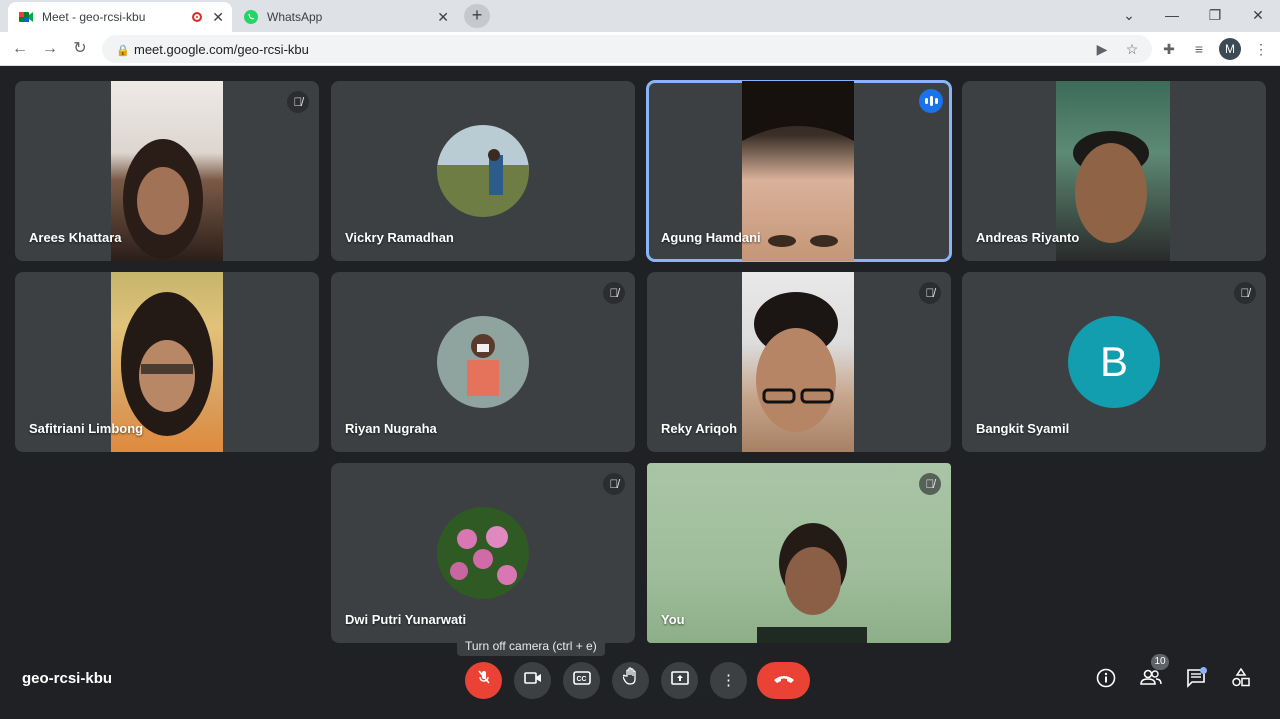 This screenshot has height=719, width=1280. I want to click on mic-off-icon, so click(483, 677).